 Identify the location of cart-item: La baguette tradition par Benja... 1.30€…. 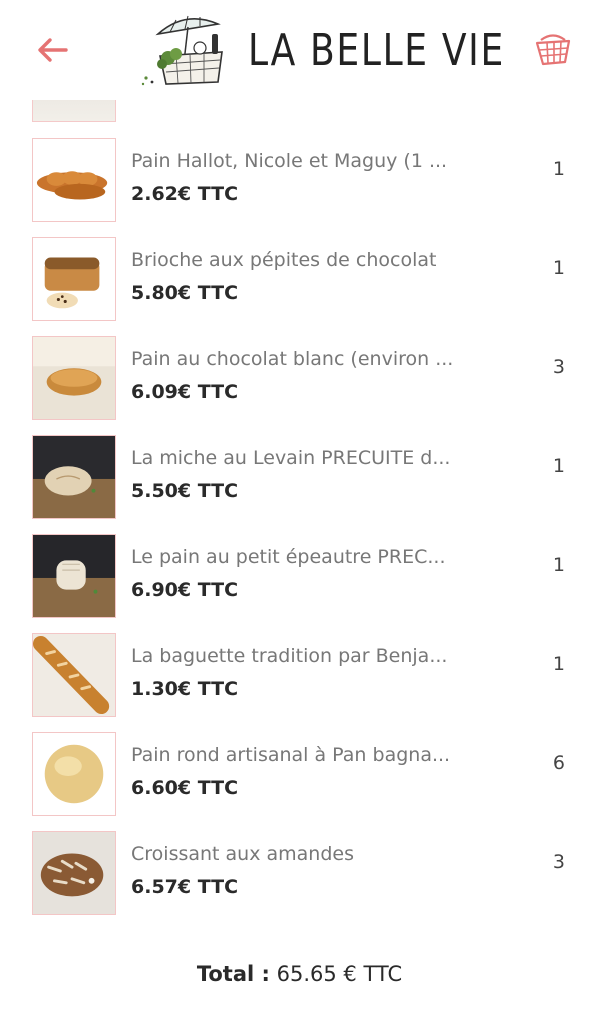
(299, 682).